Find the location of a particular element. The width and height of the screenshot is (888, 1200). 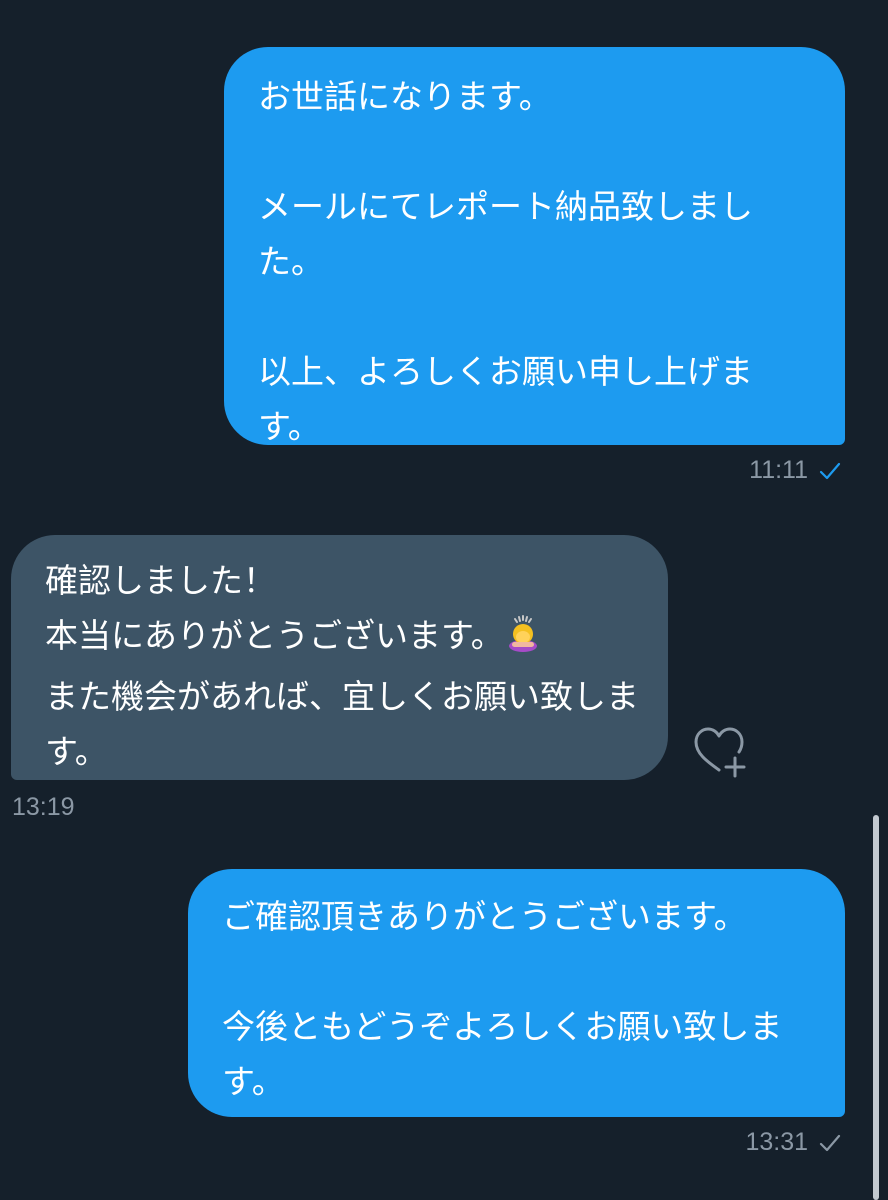

message-time: 11:11 is located at coordinates (778, 470).